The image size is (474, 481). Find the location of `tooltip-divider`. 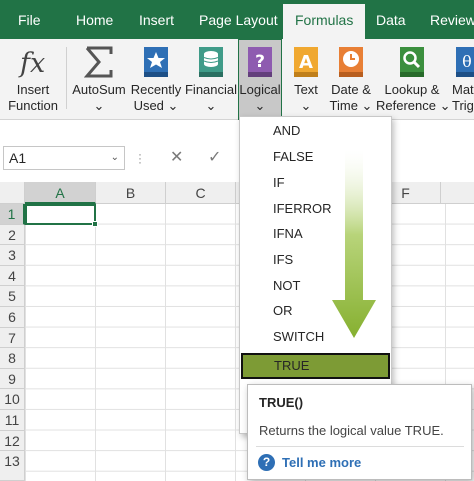

tooltip-divider is located at coordinates (360, 446).